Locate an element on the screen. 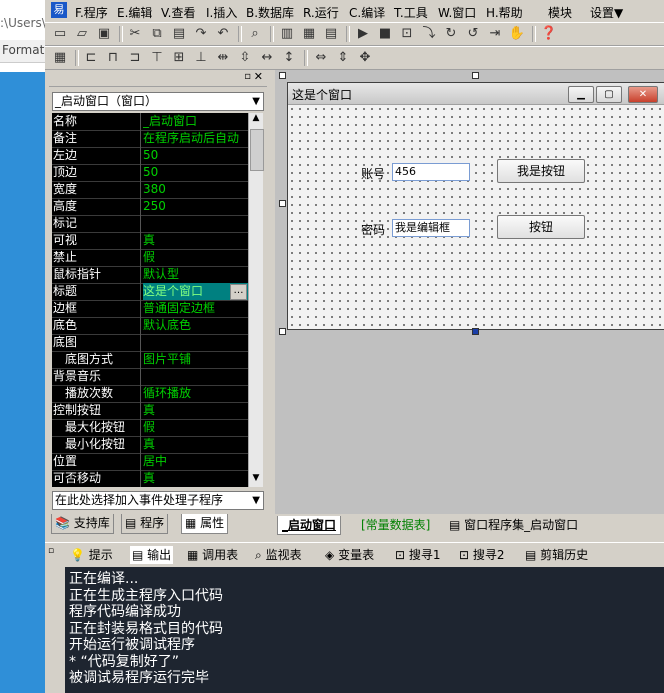  align-top-icon: ⊤ is located at coordinates (157, 58).